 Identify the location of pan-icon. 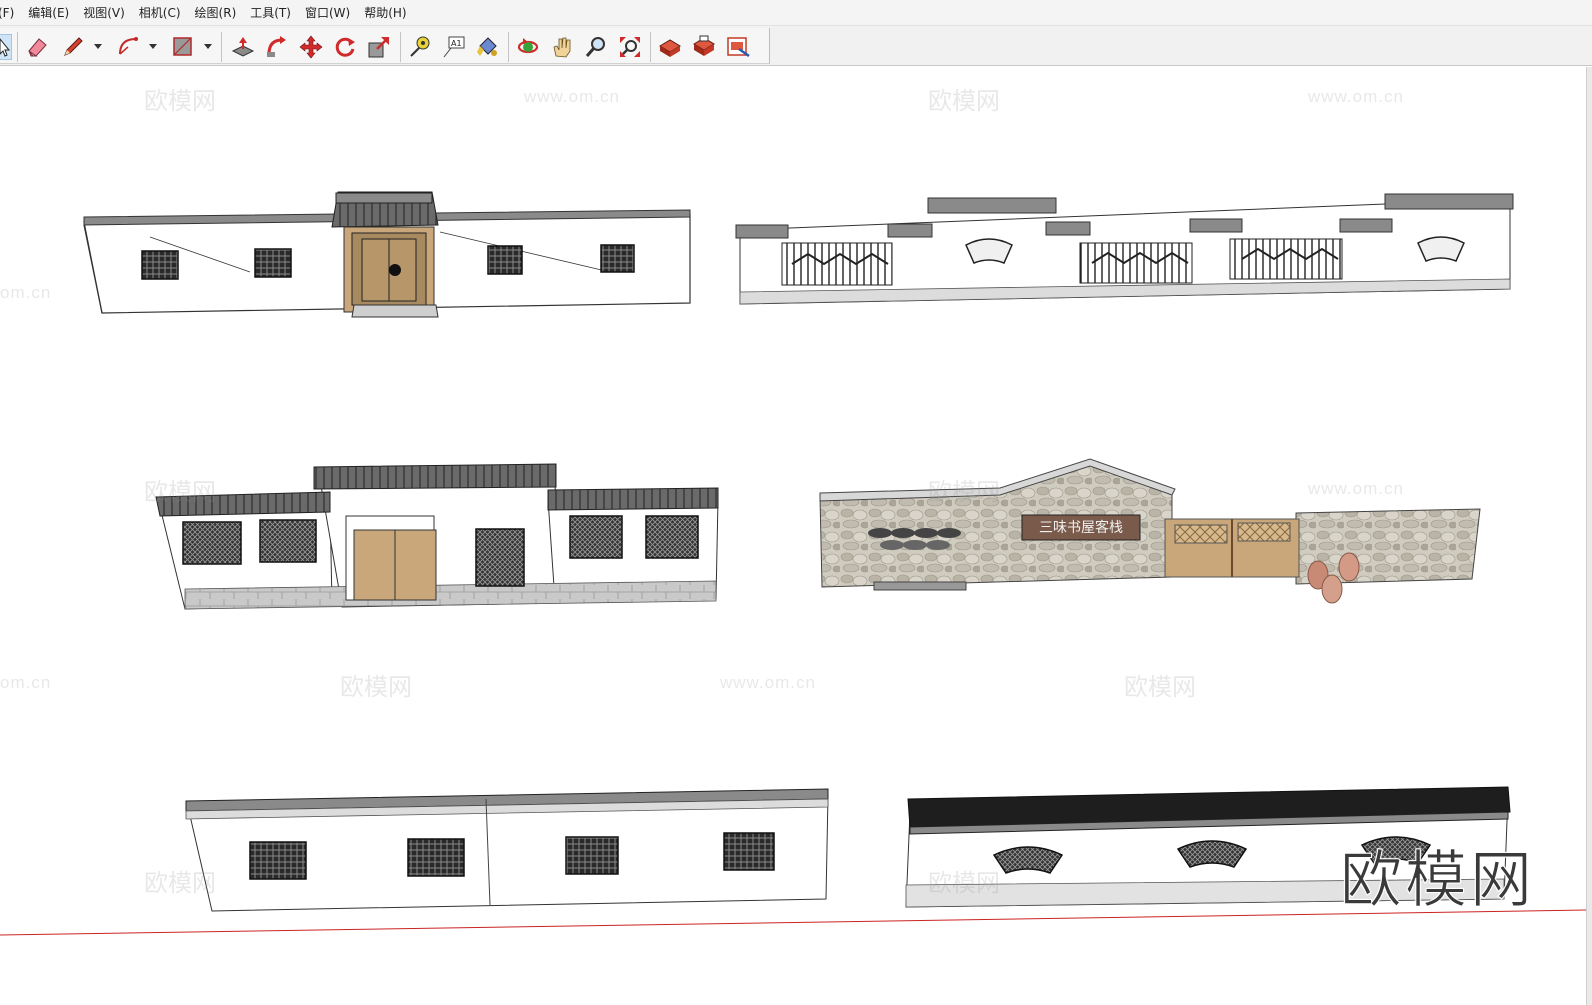
(562, 47).